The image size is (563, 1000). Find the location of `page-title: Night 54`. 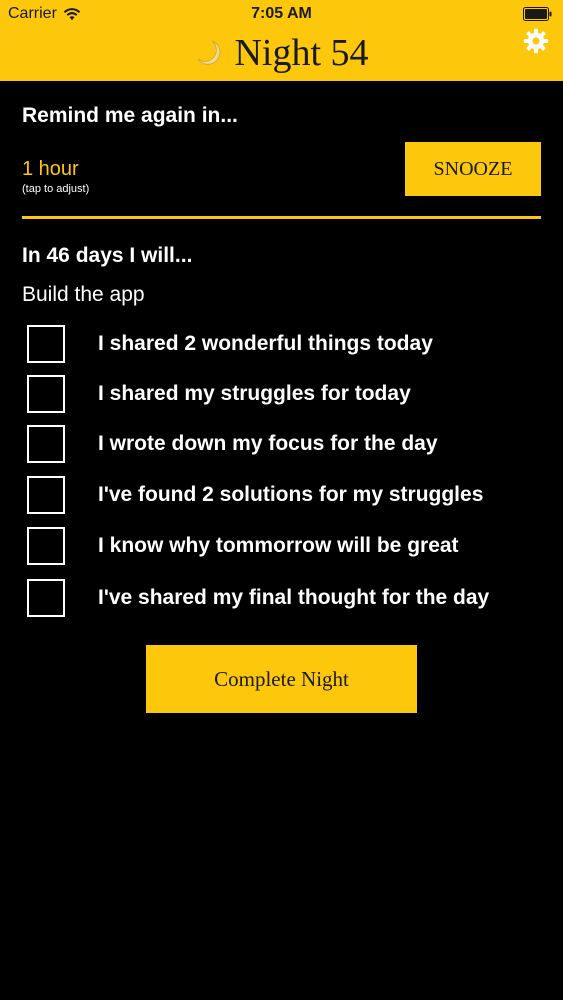

page-title: Night 54 is located at coordinates (301, 53).